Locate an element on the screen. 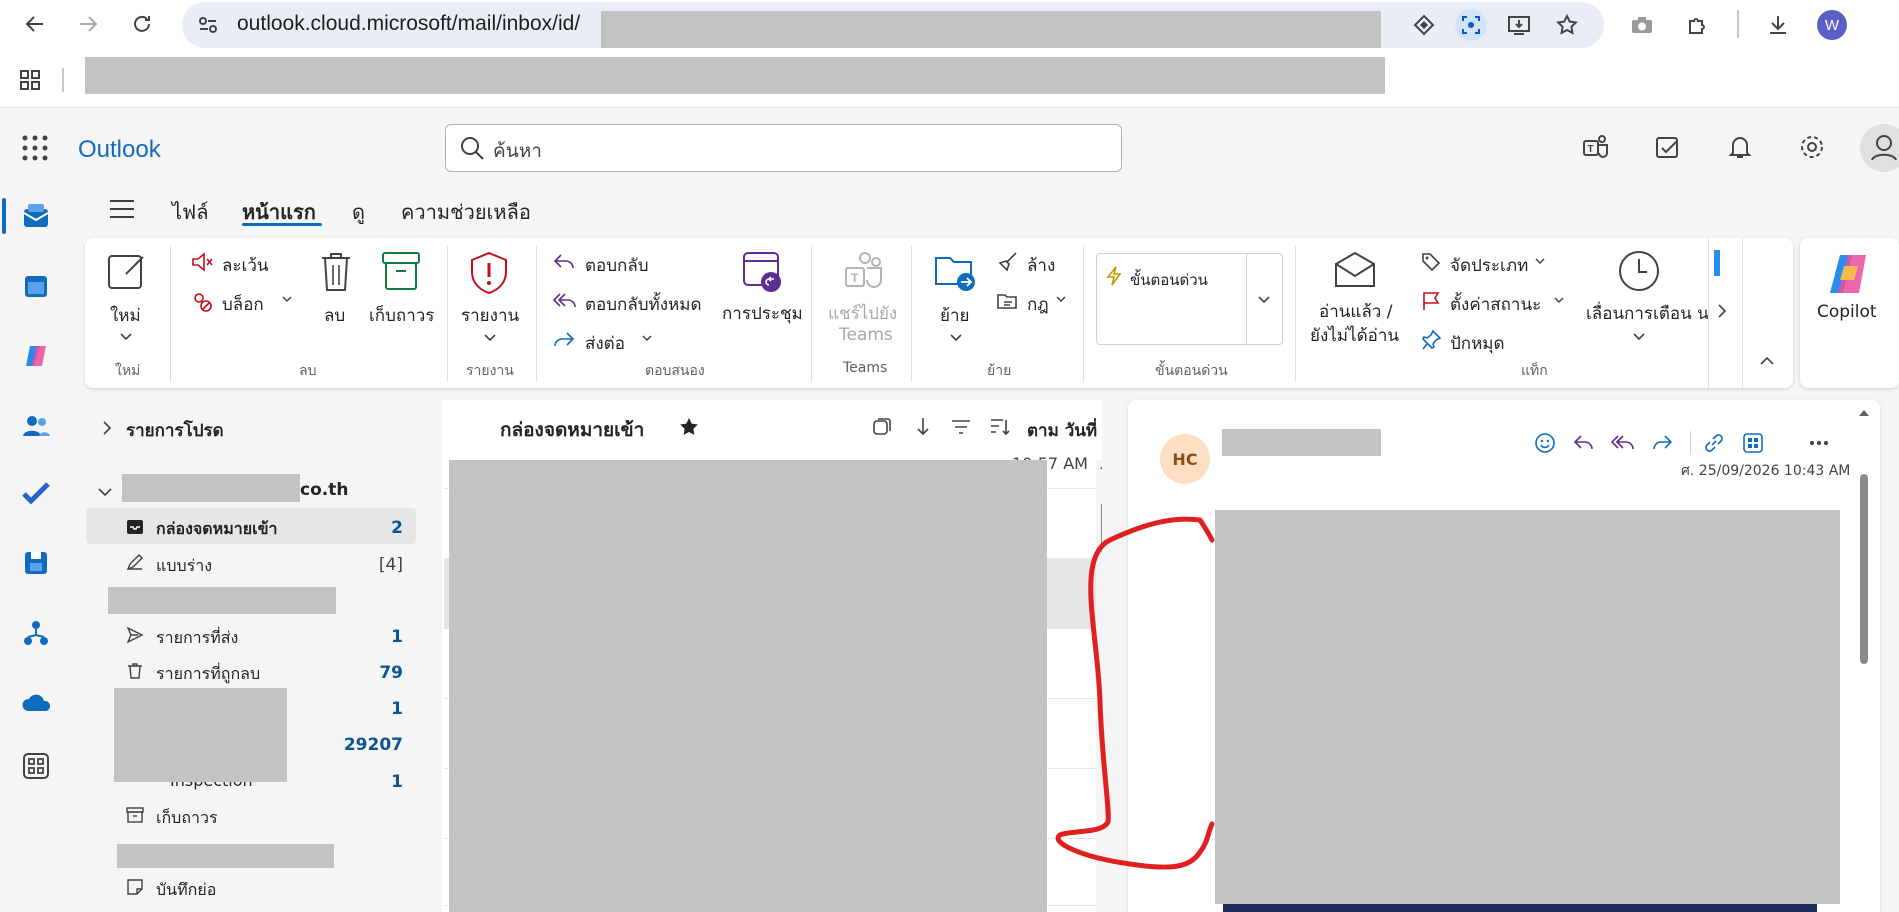 The image size is (1899, 912). hamburger-icon is located at coordinates (122, 209).